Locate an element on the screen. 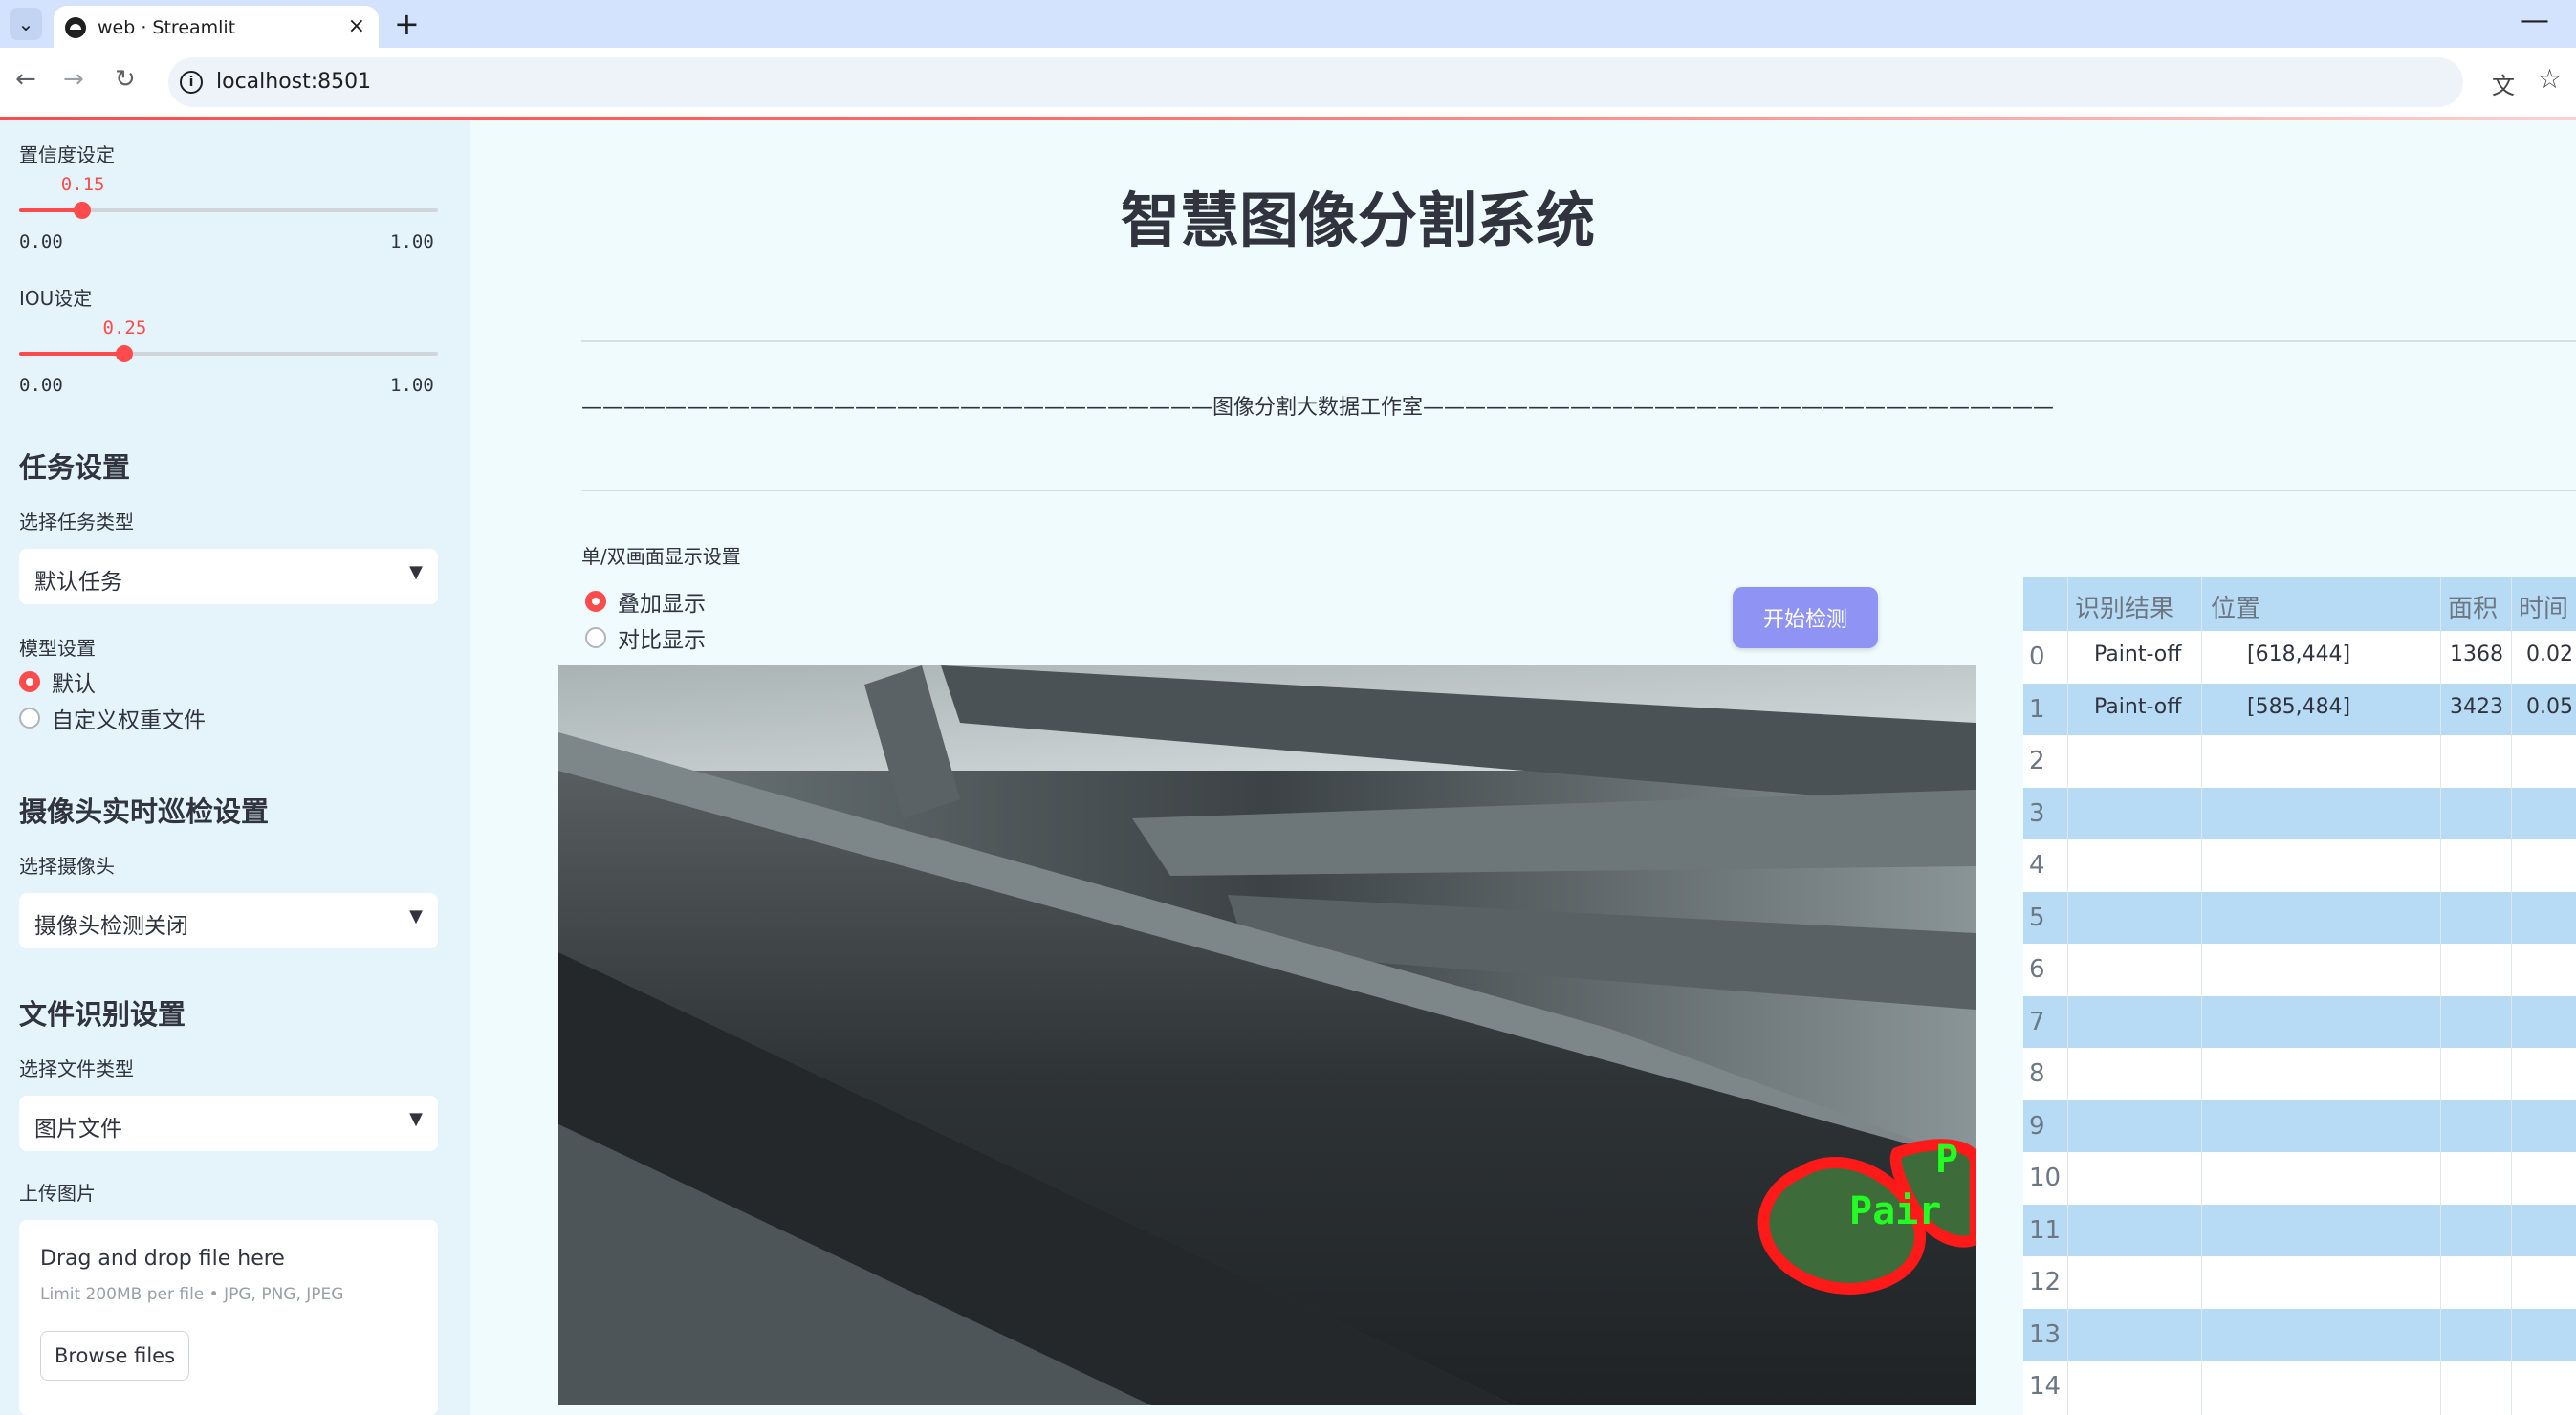  cell-time: 0.05 is located at coordinates (2549, 706).